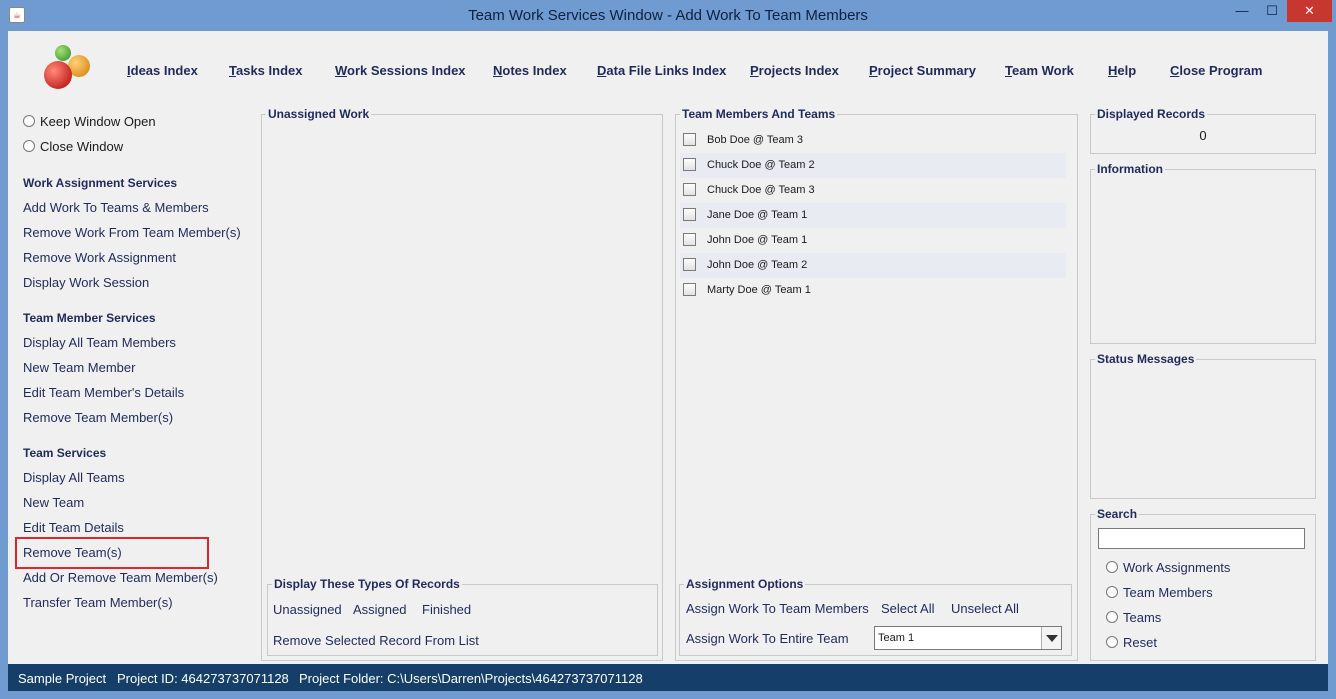 The image size is (1336, 699). I want to click on keep-window-open-label: Keep Window Open, so click(98, 121).